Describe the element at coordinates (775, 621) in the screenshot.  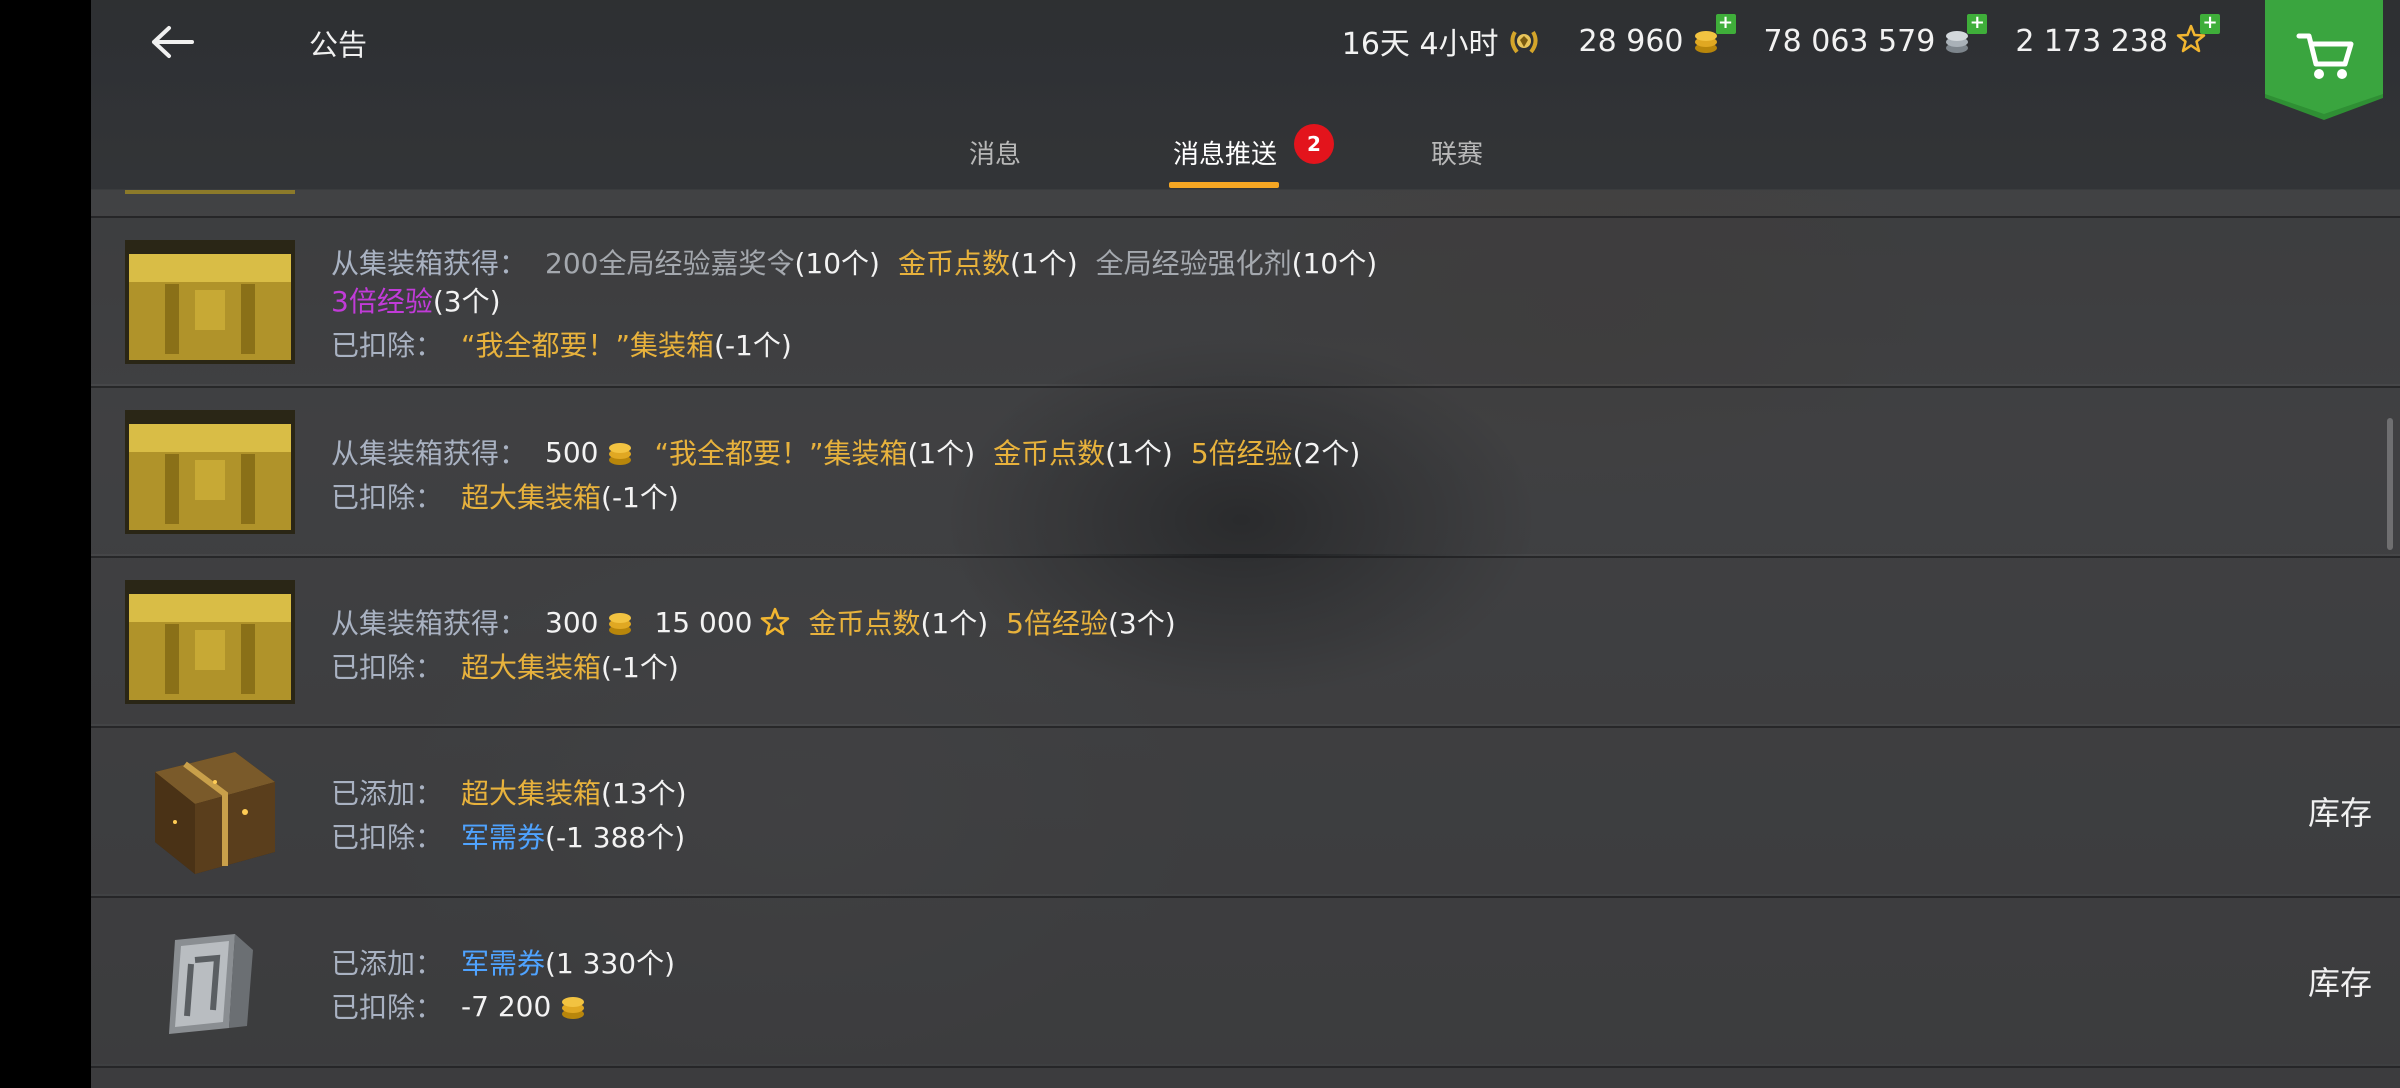
I see `star-icon` at that location.